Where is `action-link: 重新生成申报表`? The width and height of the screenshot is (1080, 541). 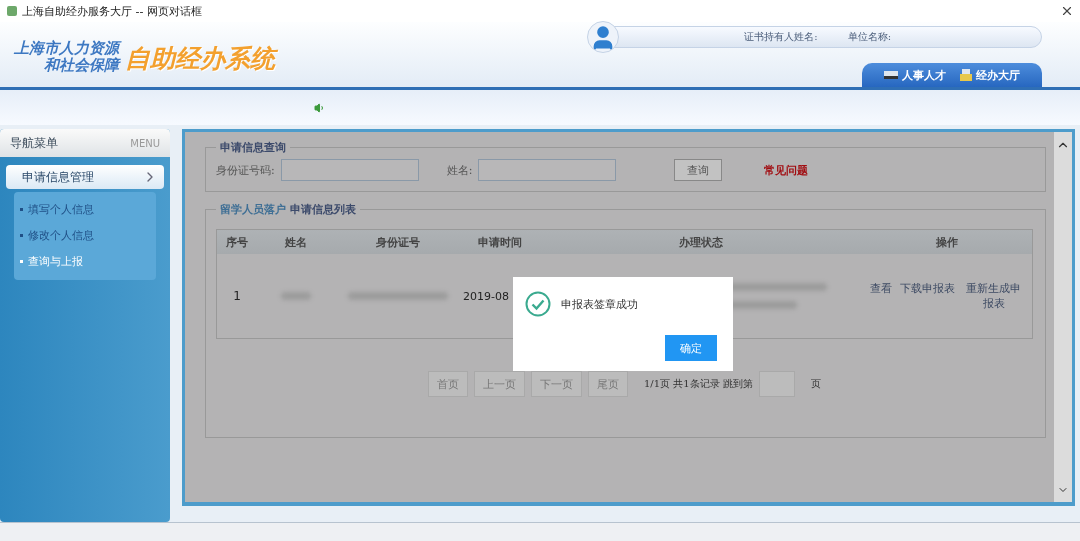
action-link: 重新生成申报表 is located at coordinates (993, 296).